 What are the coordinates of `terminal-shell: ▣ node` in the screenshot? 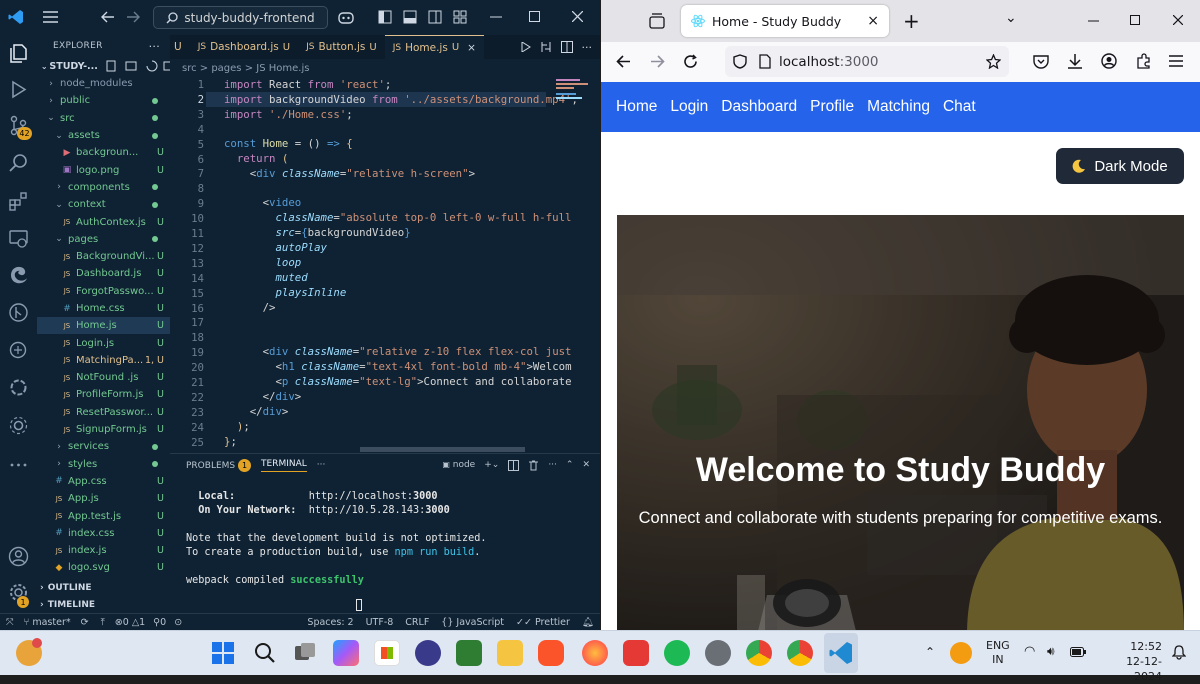 It's located at (458, 465).